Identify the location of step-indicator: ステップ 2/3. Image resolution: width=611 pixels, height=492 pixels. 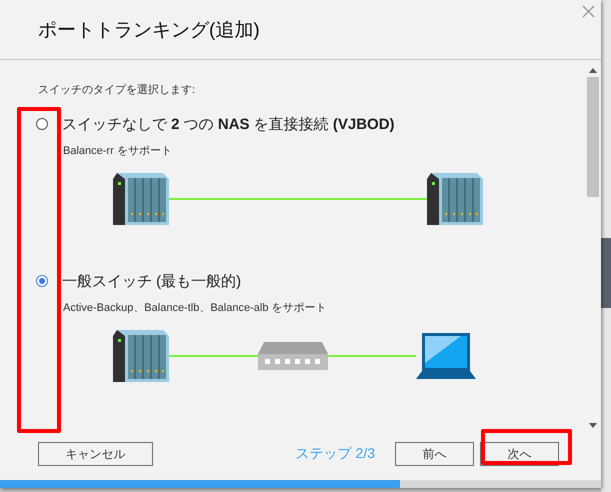
(335, 454).